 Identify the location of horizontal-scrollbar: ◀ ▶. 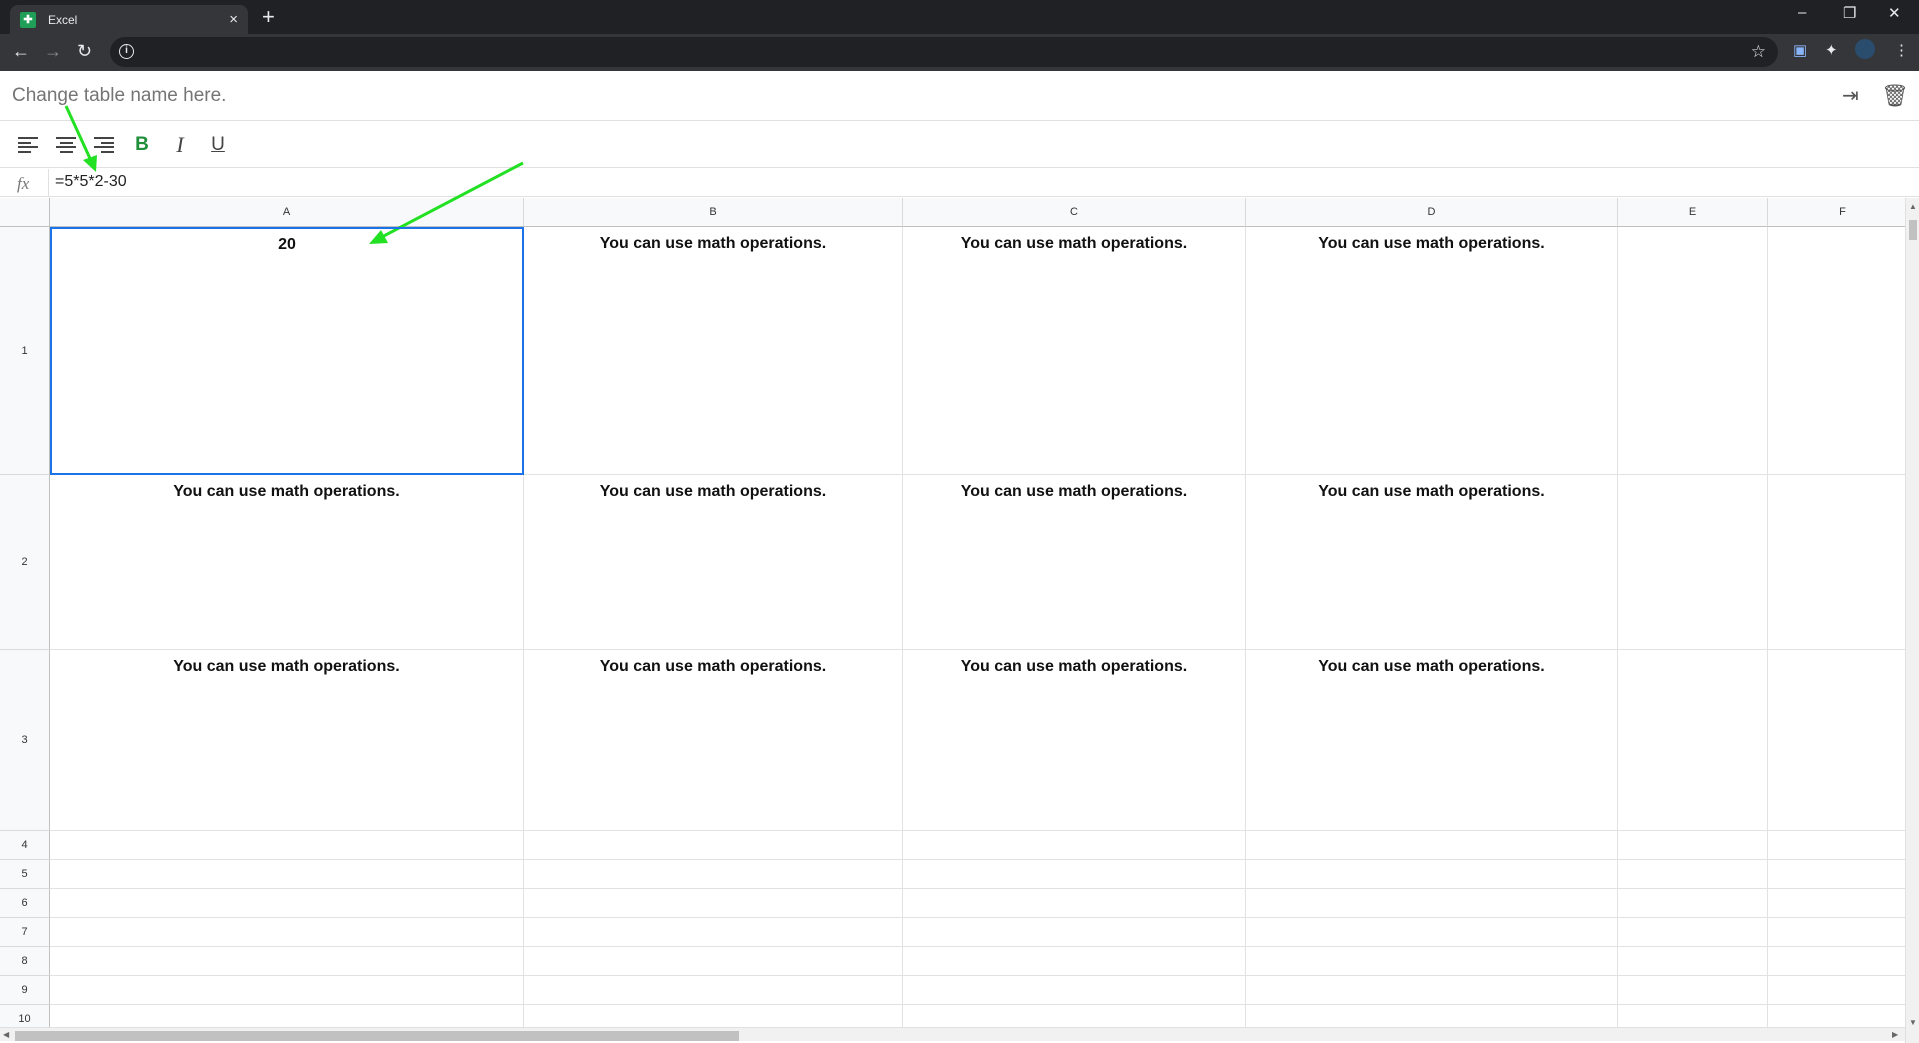
(952, 1034).